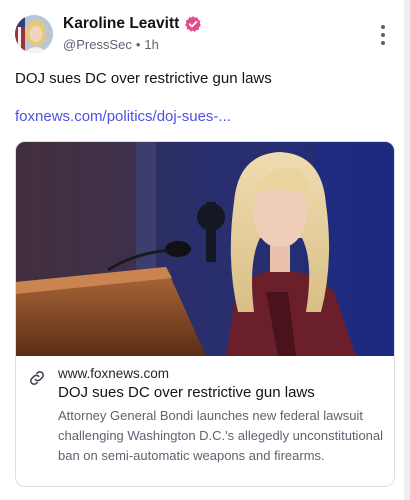 This screenshot has width=410, height=500. I want to click on author-row: Karoline Leavitt, so click(132, 24).